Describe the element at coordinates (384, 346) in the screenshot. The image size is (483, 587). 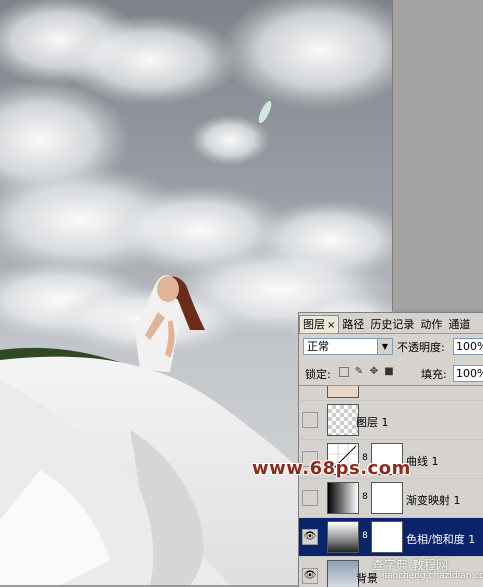
I see `chevron-down-icon: ▼` at that location.